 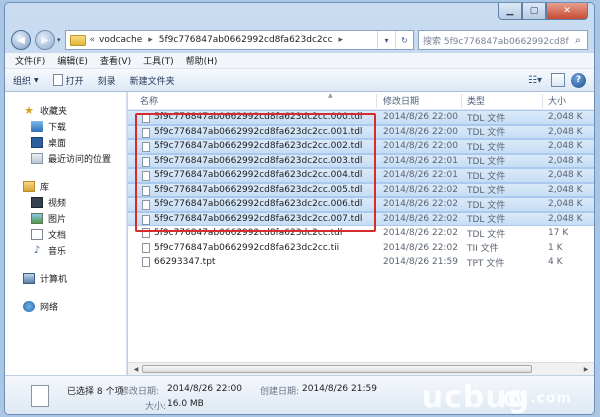 I want to click on menu-edit: 编辑(E), so click(x=72, y=60).